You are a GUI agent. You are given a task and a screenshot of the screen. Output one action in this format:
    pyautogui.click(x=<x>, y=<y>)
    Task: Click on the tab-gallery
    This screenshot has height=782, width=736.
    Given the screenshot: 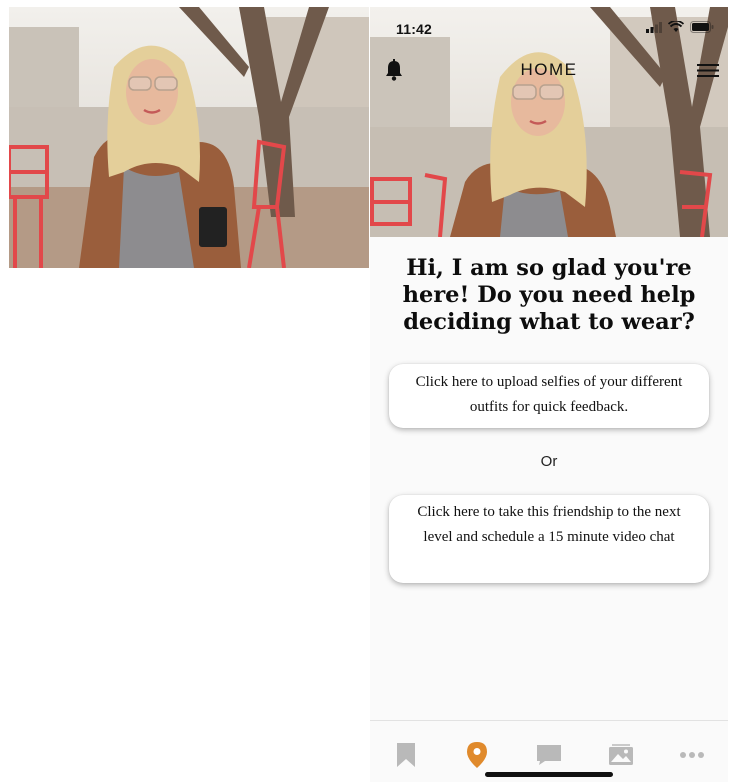 What is the action you would take?
    pyautogui.click(x=621, y=755)
    